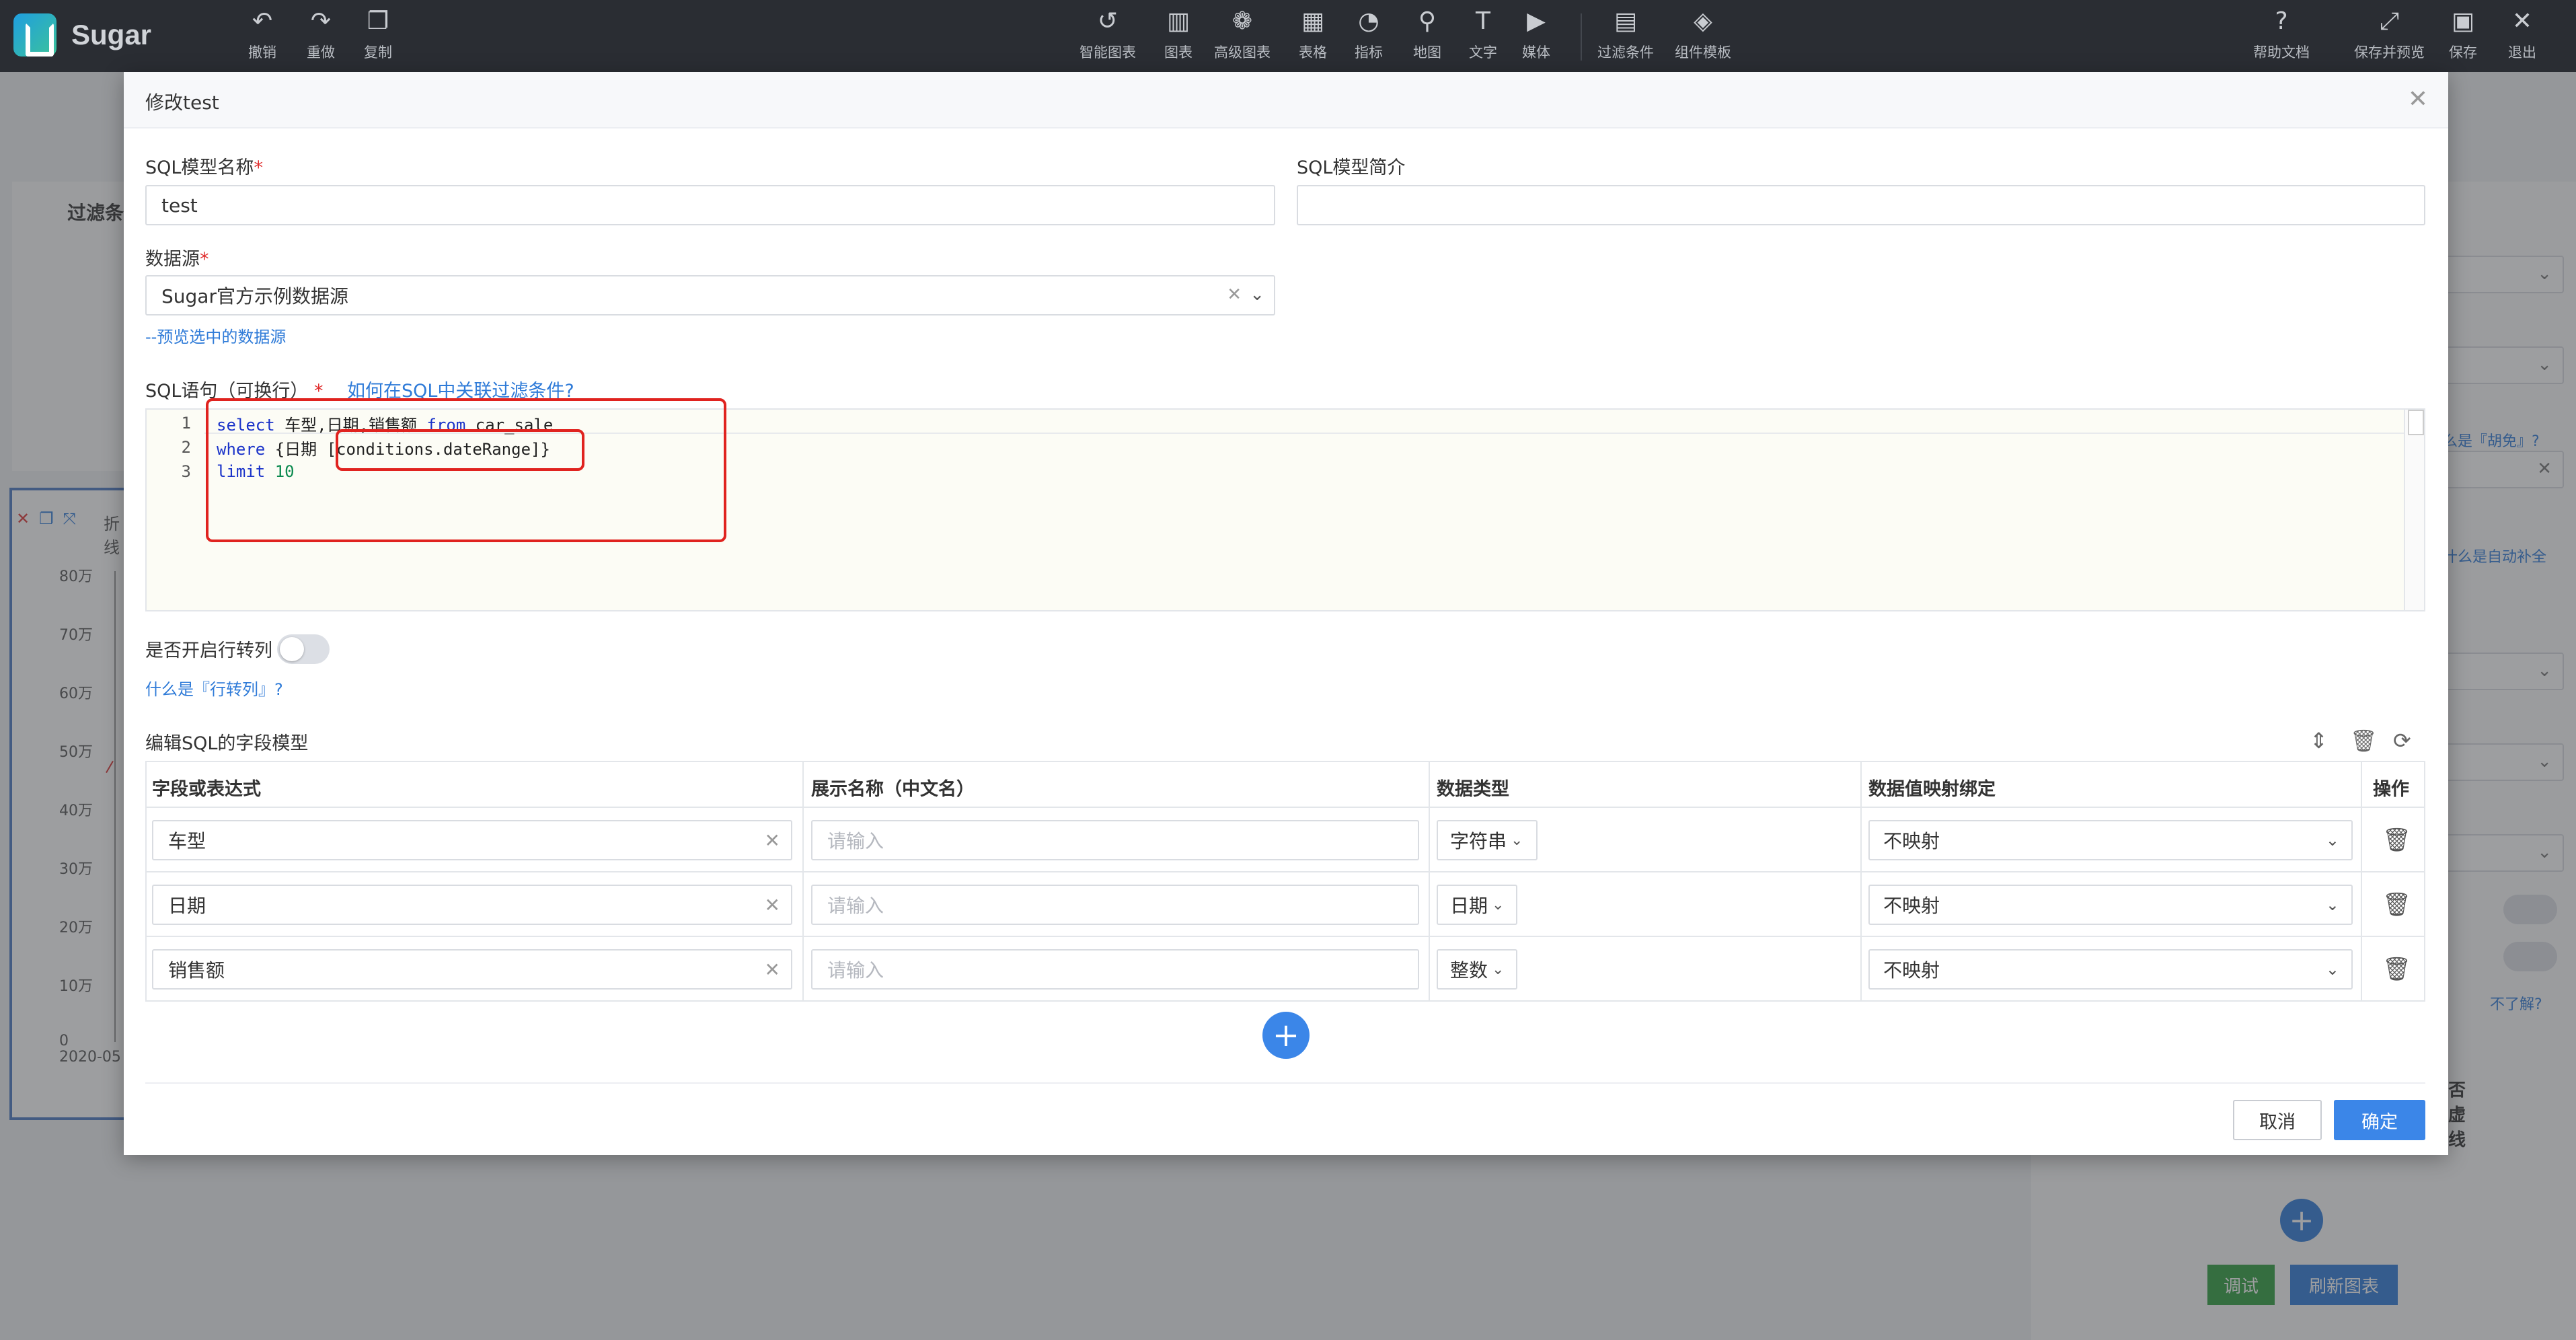  What do you see at coordinates (378, 21) in the screenshot?
I see `copy-icon: ❐` at bounding box center [378, 21].